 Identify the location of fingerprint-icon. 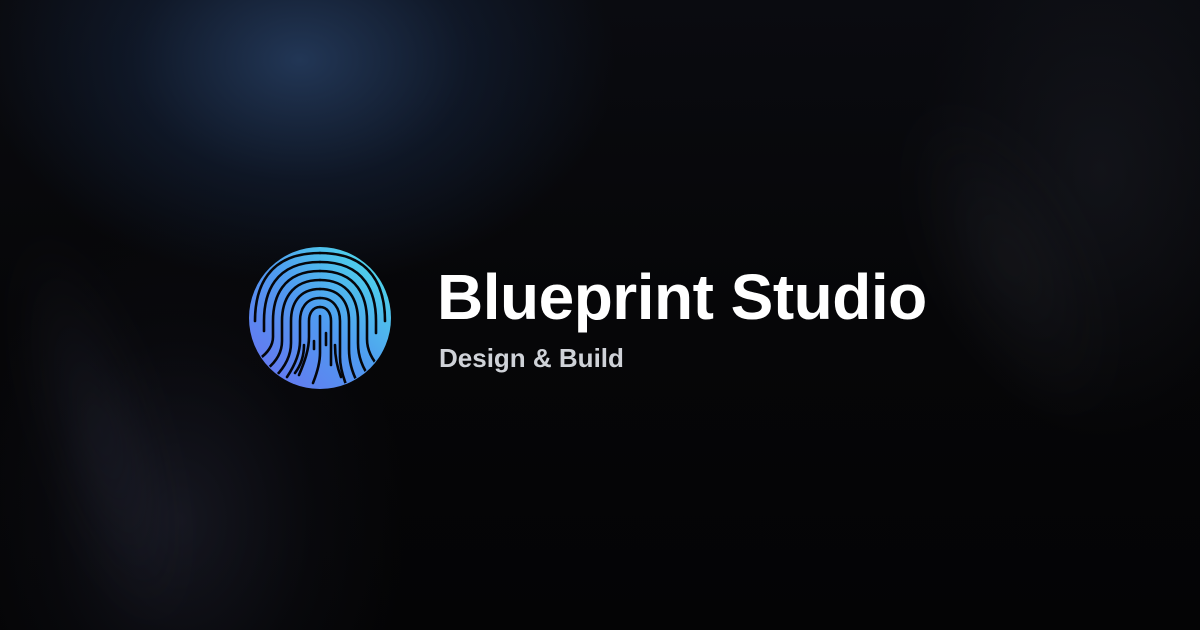
(320, 318).